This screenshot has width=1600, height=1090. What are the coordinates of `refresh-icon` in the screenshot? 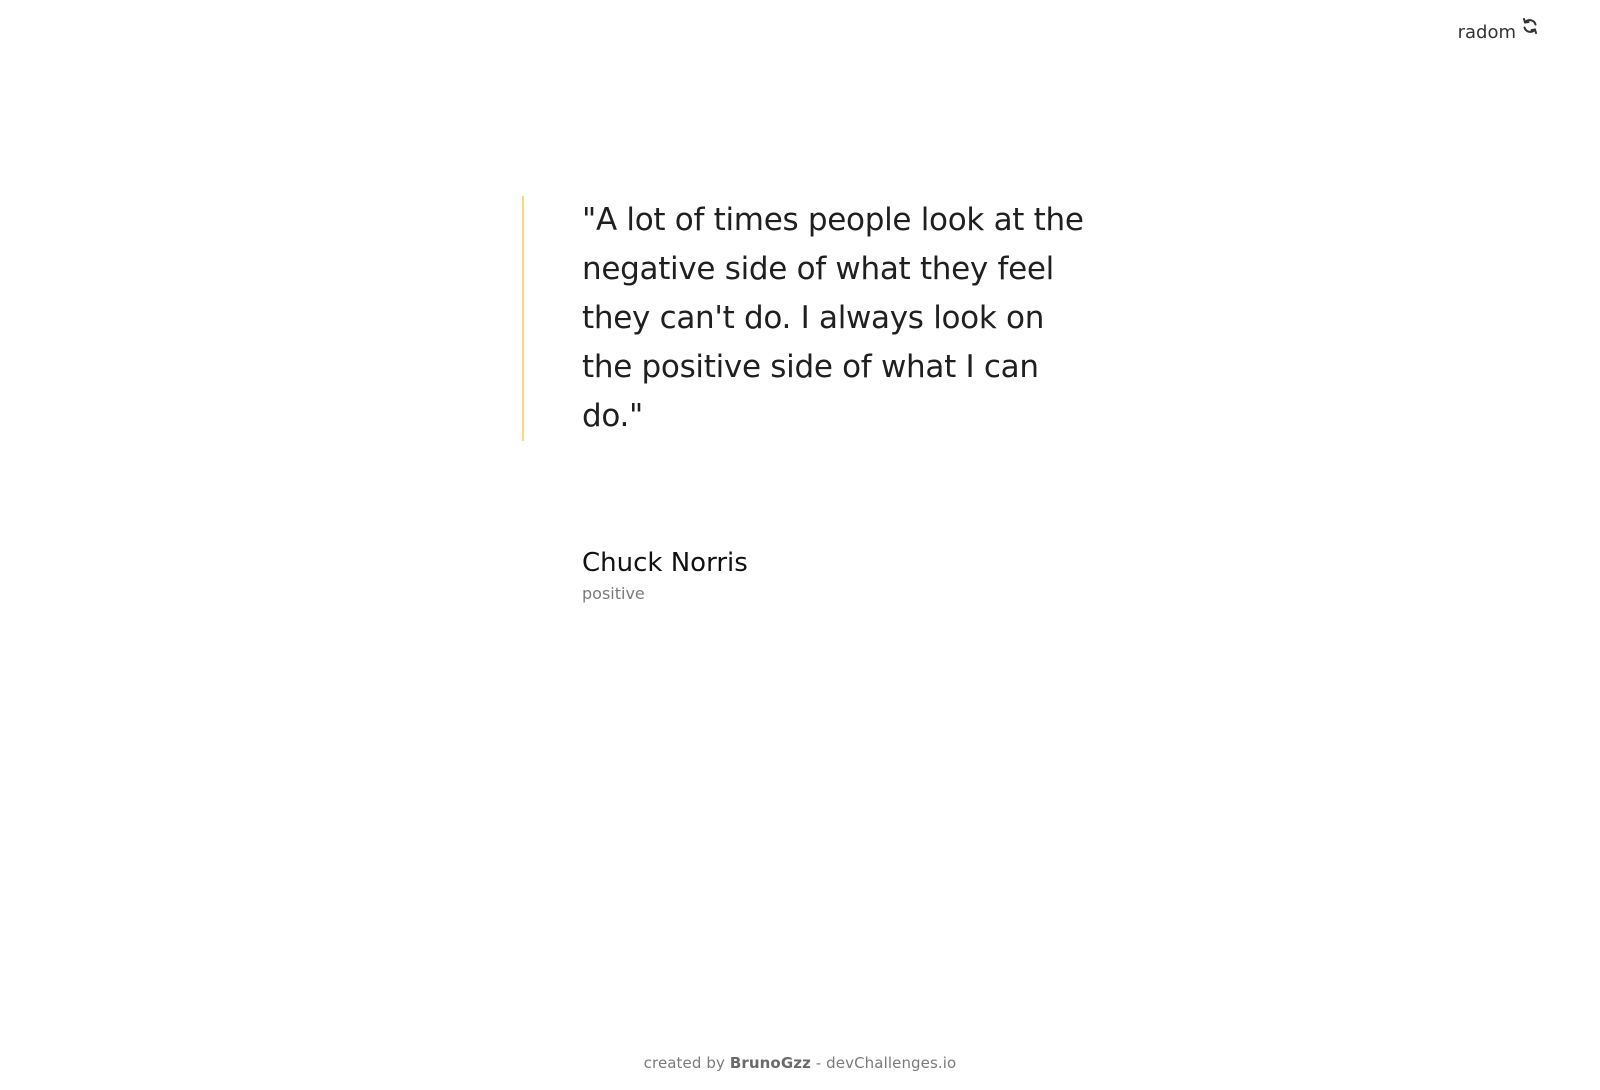 It's located at (1530, 26).